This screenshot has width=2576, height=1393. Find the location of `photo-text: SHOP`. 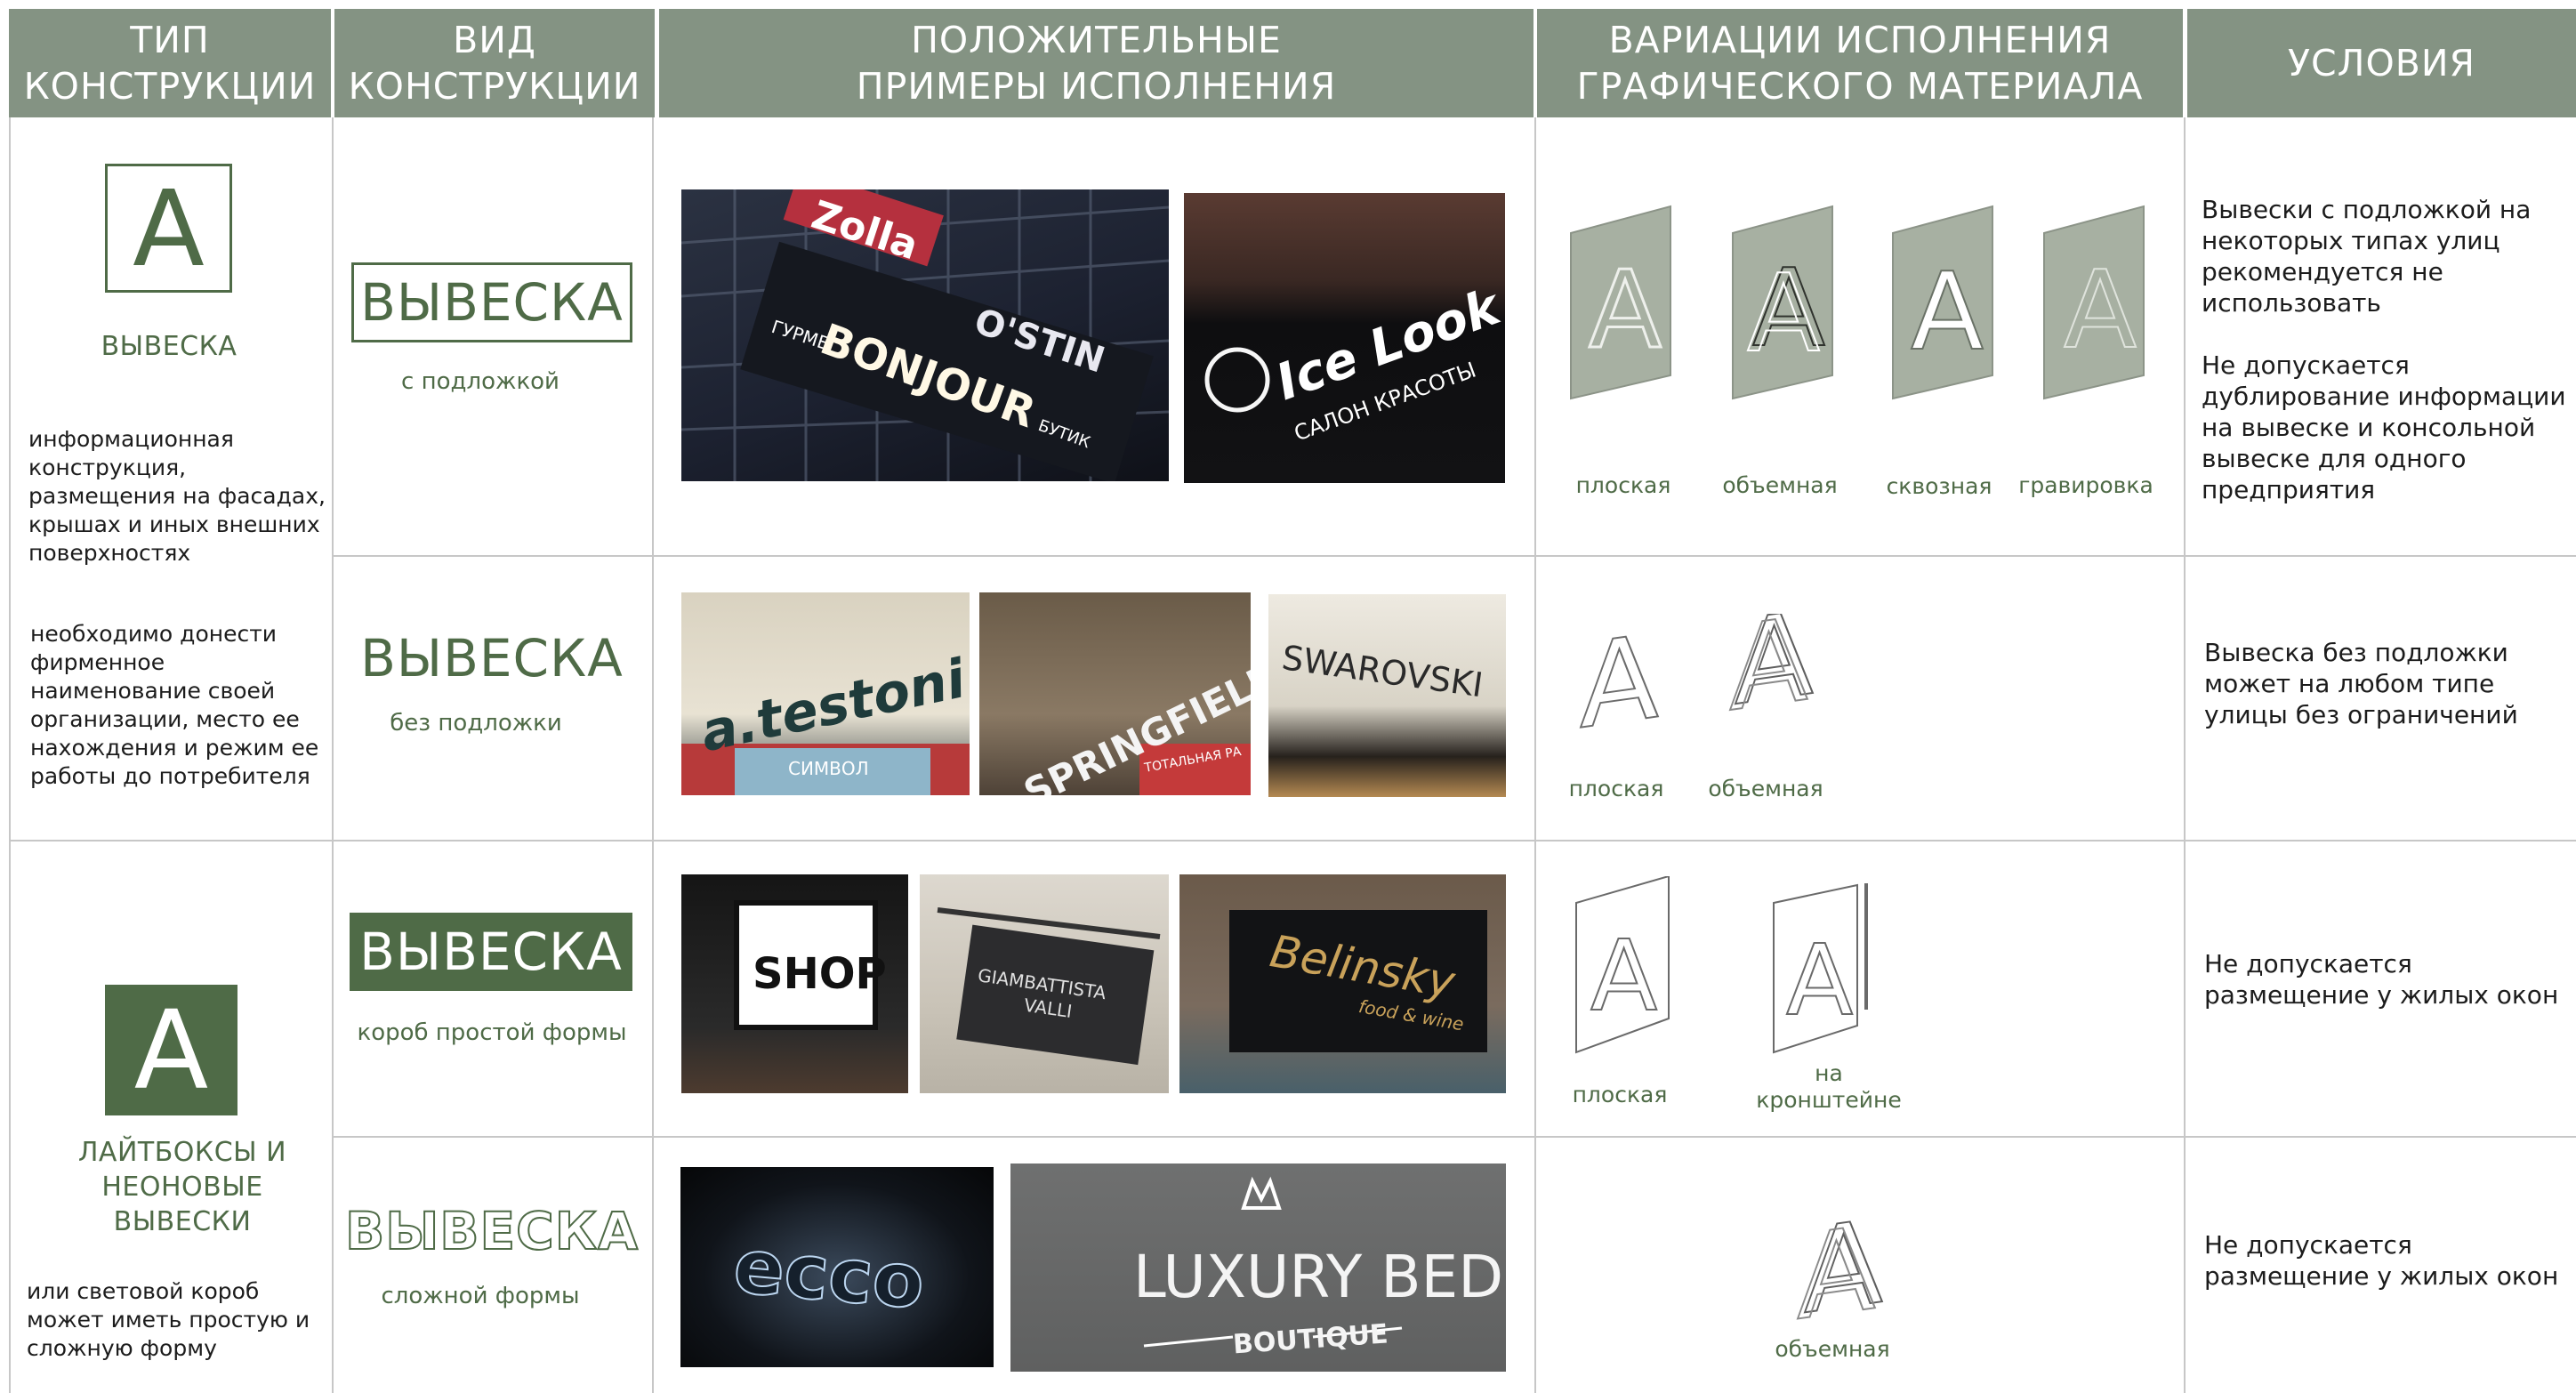

photo-text: SHOP is located at coordinates (820, 974).